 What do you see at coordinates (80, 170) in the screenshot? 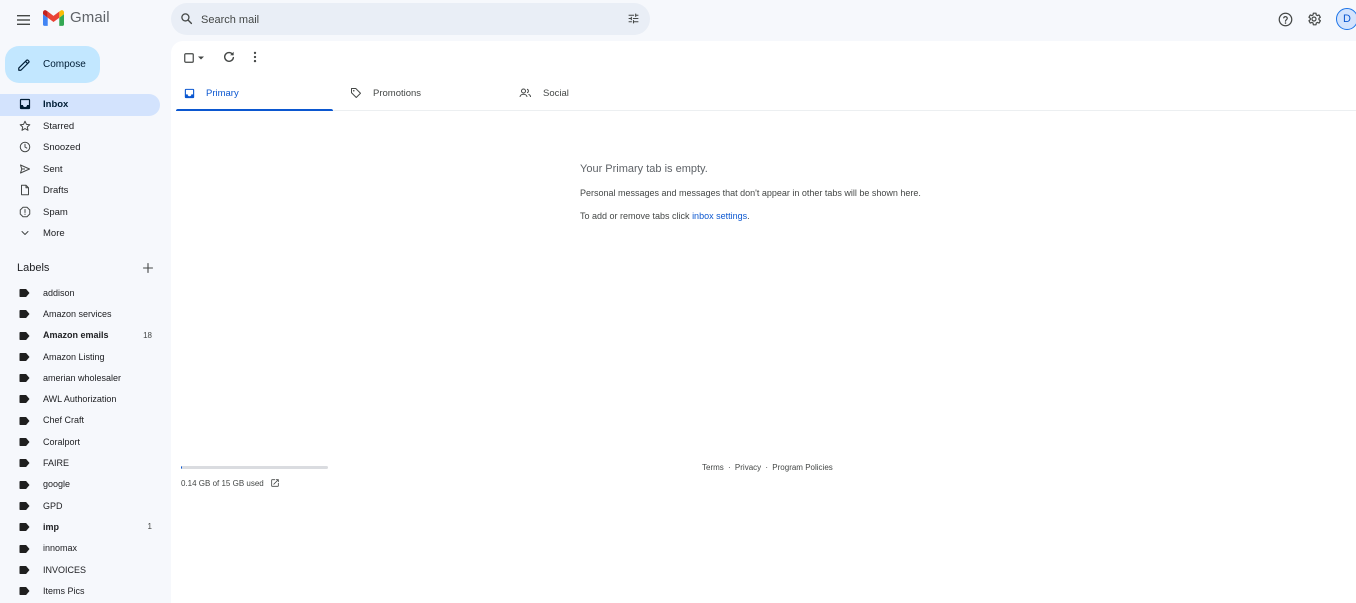
I see `sidebar-item-sent: Sent` at bounding box center [80, 170].